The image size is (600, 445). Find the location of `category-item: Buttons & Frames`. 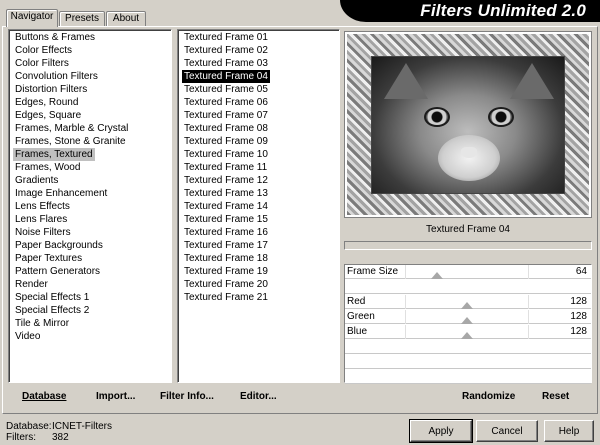

category-item: Buttons & Frames is located at coordinates (55, 37).